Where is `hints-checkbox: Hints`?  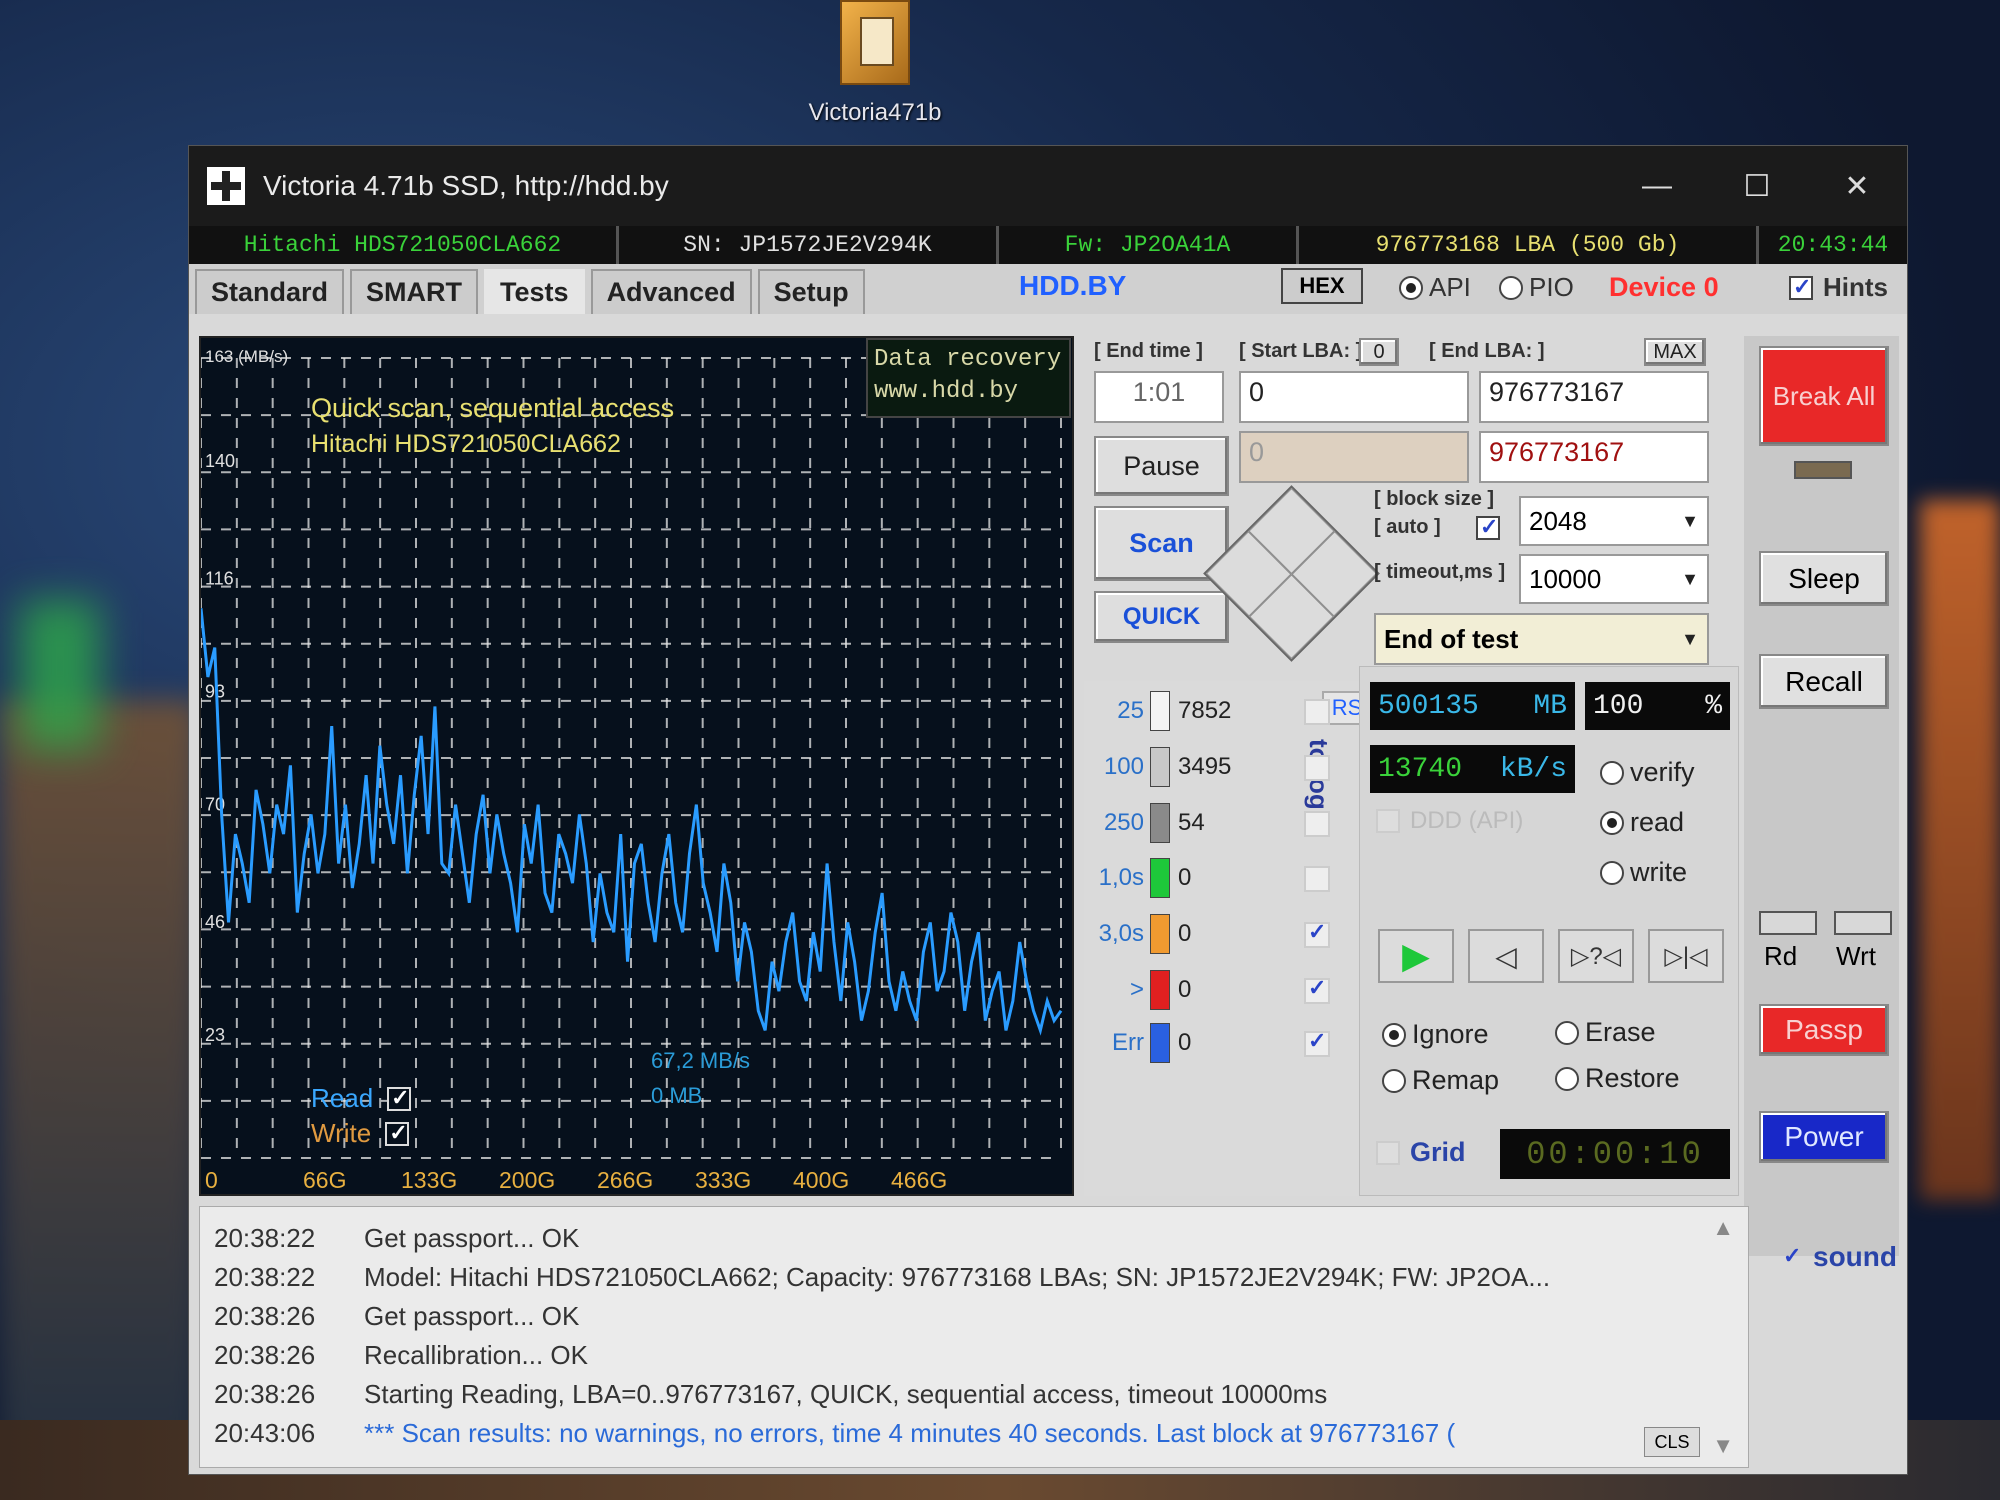 hints-checkbox: Hints is located at coordinates (1838, 287).